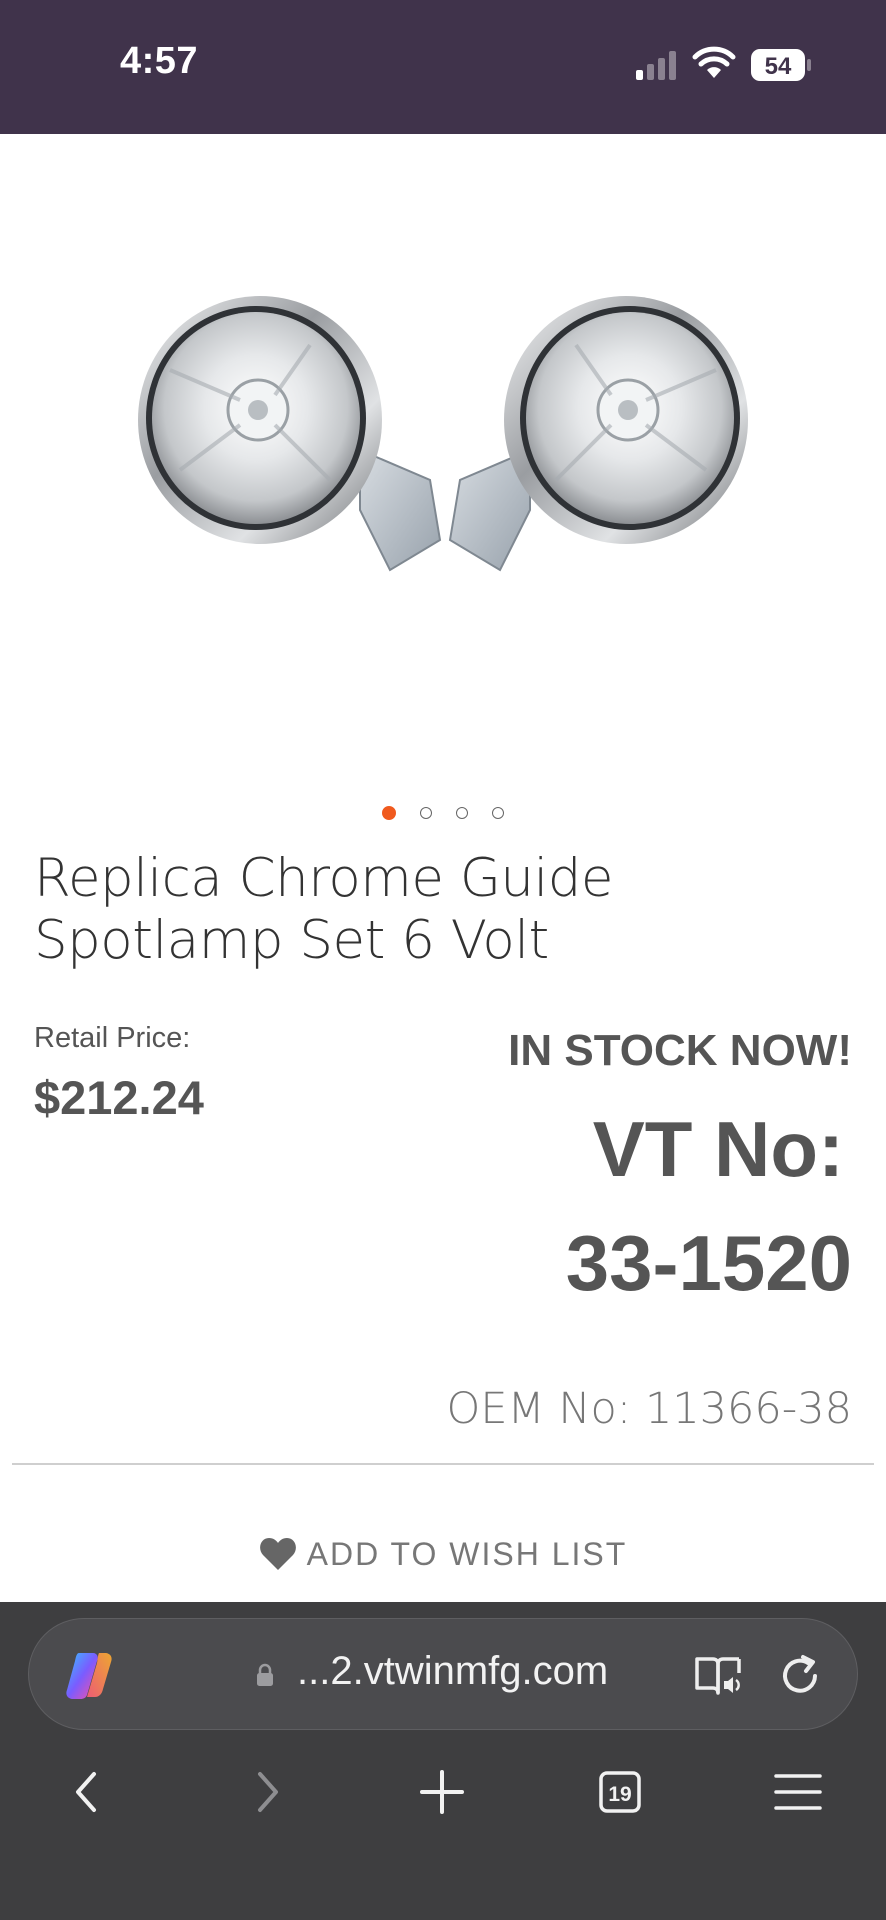 The height and width of the screenshot is (1920, 886). What do you see at coordinates (443, 434) in the screenshot?
I see `spotlamp-pair-image` at bounding box center [443, 434].